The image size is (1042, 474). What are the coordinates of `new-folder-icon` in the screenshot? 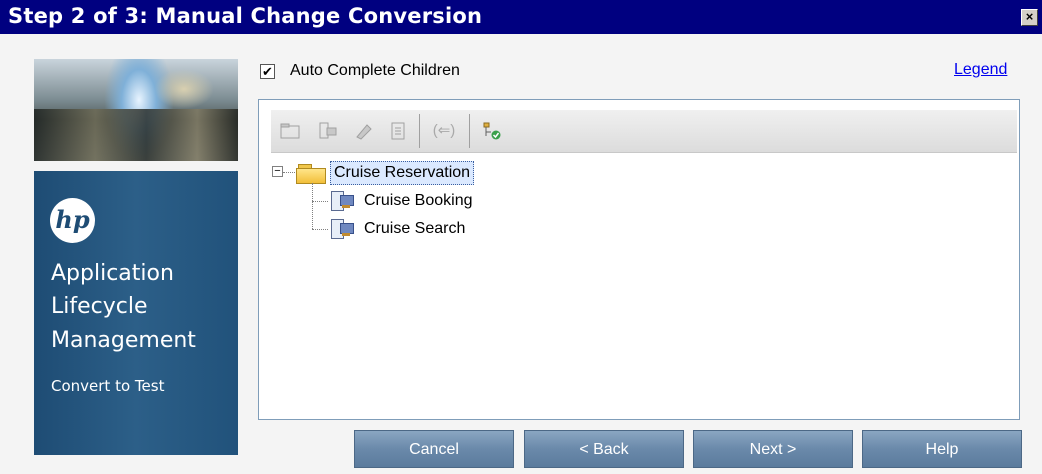 It's located at (290, 131).